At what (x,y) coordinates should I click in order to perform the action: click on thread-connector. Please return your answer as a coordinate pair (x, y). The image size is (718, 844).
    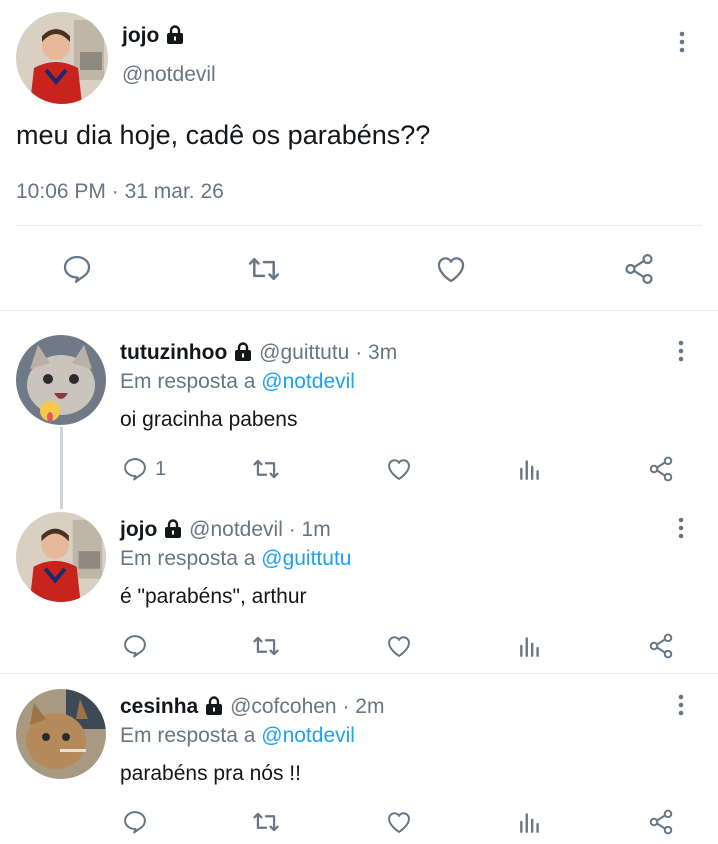
    Looking at the image, I should click on (61, 468).